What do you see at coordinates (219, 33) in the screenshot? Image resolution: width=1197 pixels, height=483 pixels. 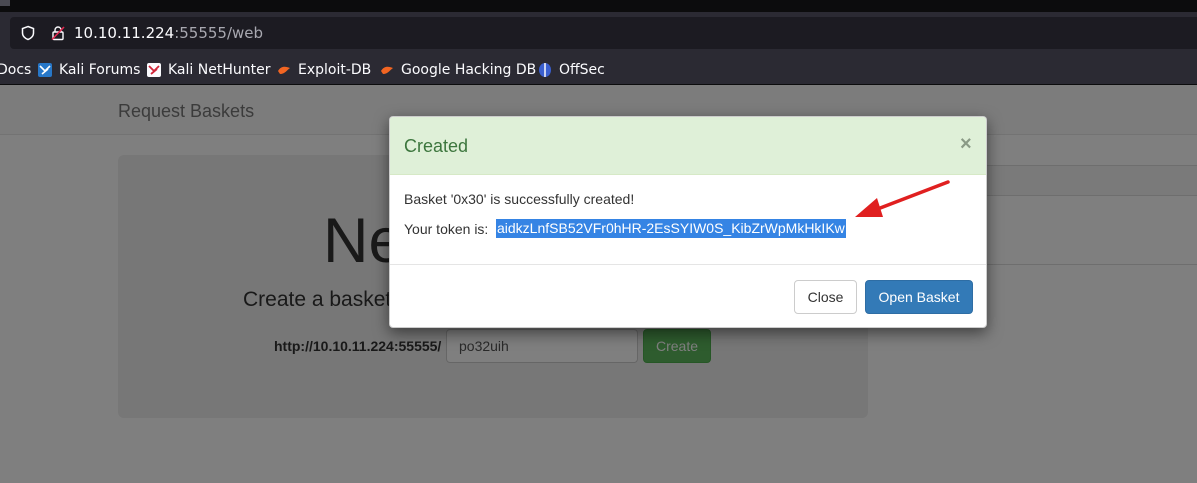 I see `url-path: :55555/web` at bounding box center [219, 33].